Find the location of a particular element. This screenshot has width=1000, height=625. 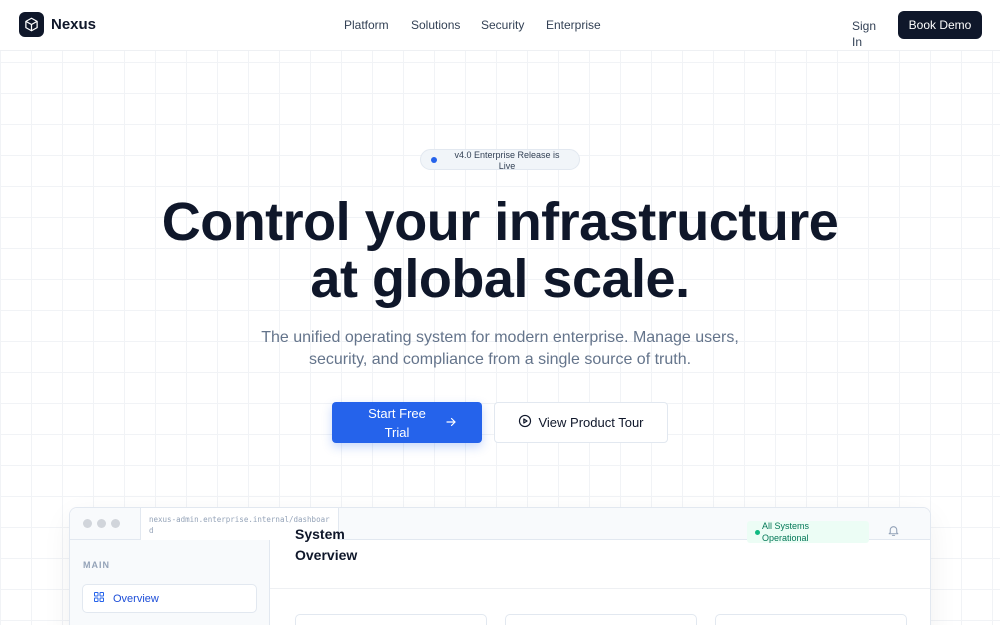

nav-link-security: Security is located at coordinates (502, 25).